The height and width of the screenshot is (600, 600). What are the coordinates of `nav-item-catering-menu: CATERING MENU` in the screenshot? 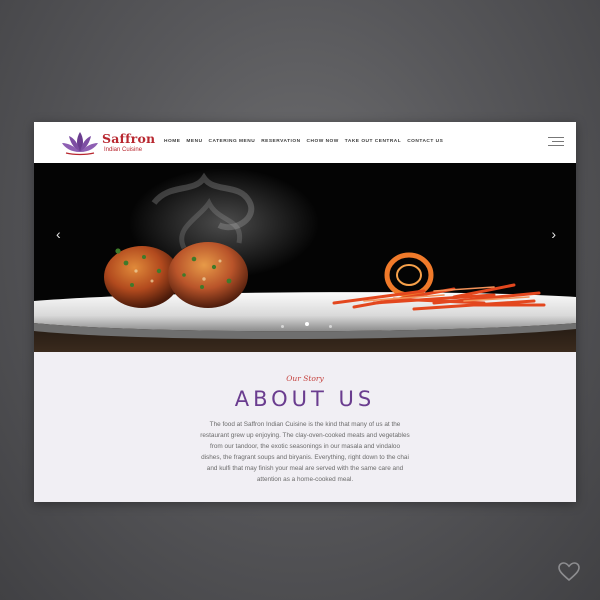 It's located at (232, 141).